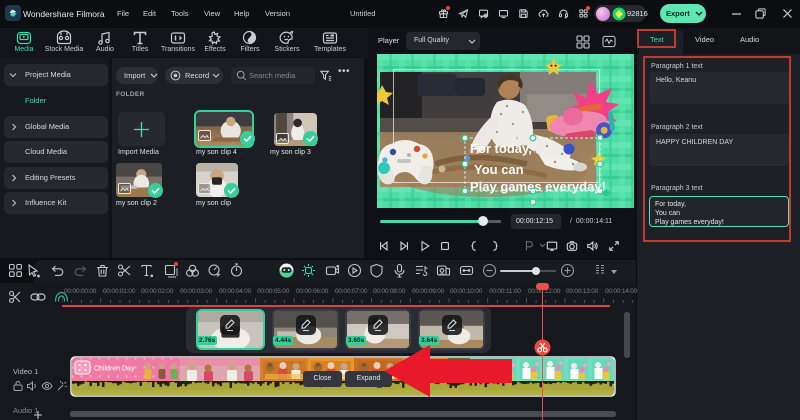 This screenshot has height=420, width=800. Describe the element at coordinates (501, 148) in the screenshot. I see `svg-text: For today,` at that location.